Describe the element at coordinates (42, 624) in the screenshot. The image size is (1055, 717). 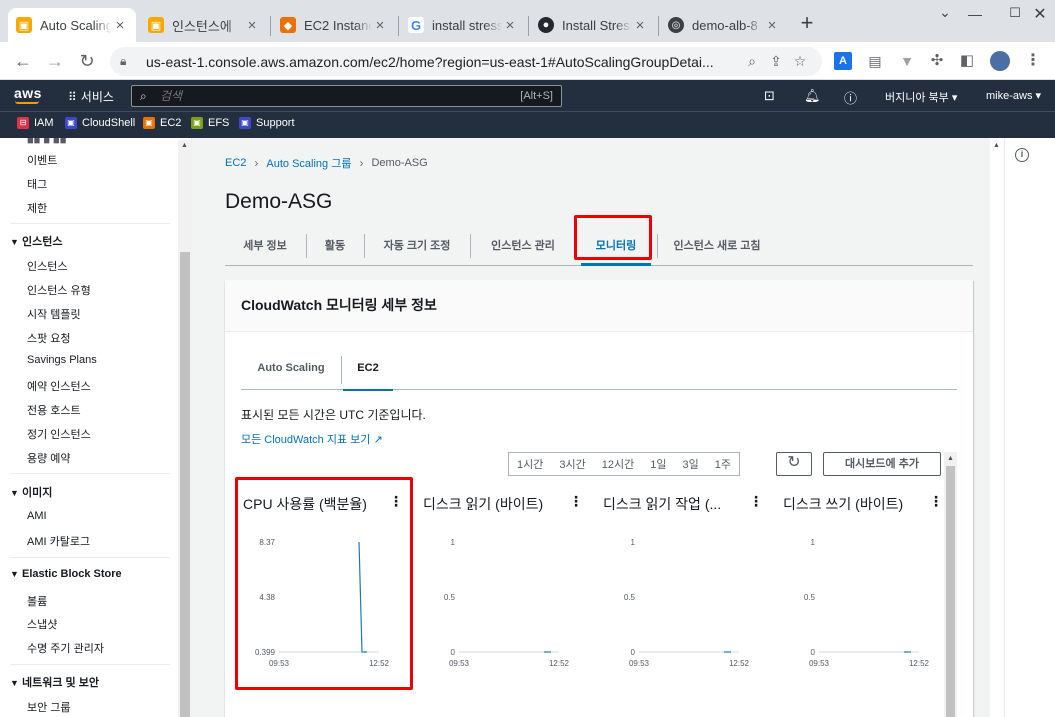
I see `sidebar-item-snapshots: 스냅샷` at that location.